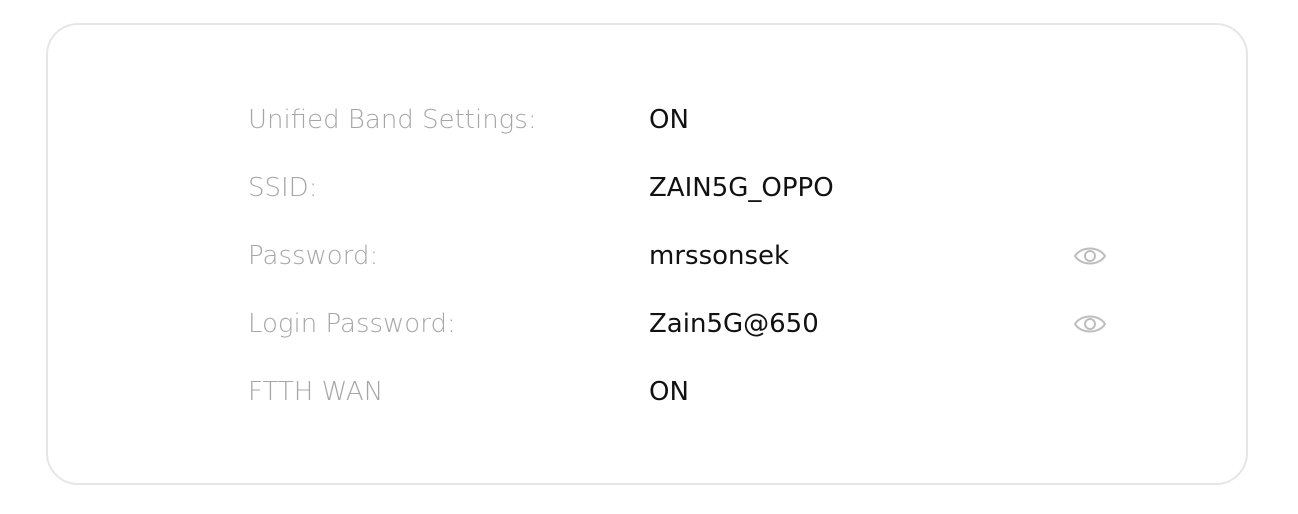 The width and height of the screenshot is (1298, 514). What do you see at coordinates (392, 120) in the screenshot?
I see `unified-band-label: Unified Band Settings:` at bounding box center [392, 120].